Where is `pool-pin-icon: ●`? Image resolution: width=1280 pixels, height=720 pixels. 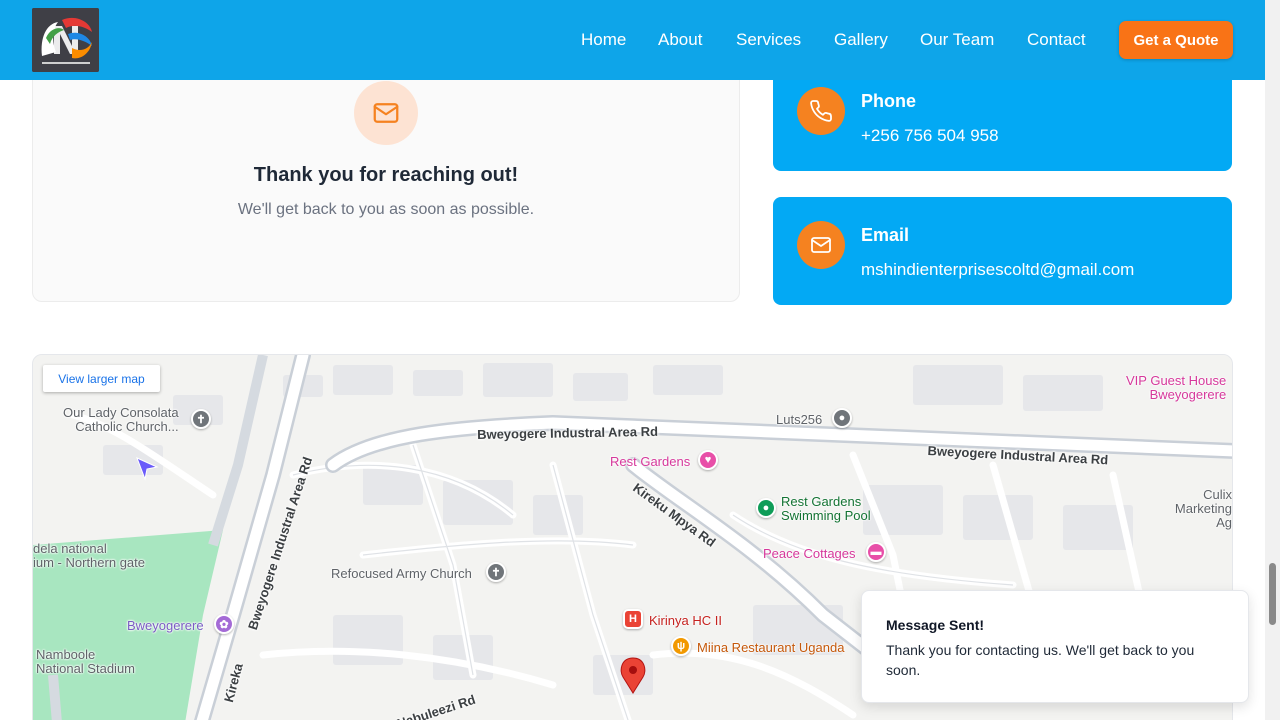
pool-pin-icon: ● is located at coordinates (766, 508).